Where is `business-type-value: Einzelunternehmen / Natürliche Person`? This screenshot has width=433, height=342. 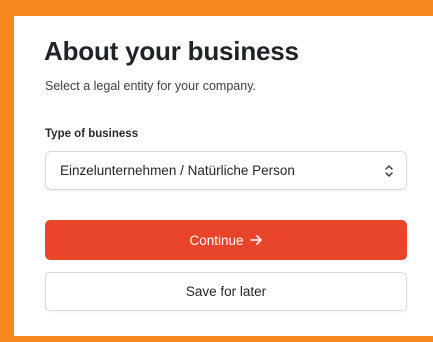 business-type-value: Einzelunternehmen / Natürliche Person is located at coordinates (177, 170).